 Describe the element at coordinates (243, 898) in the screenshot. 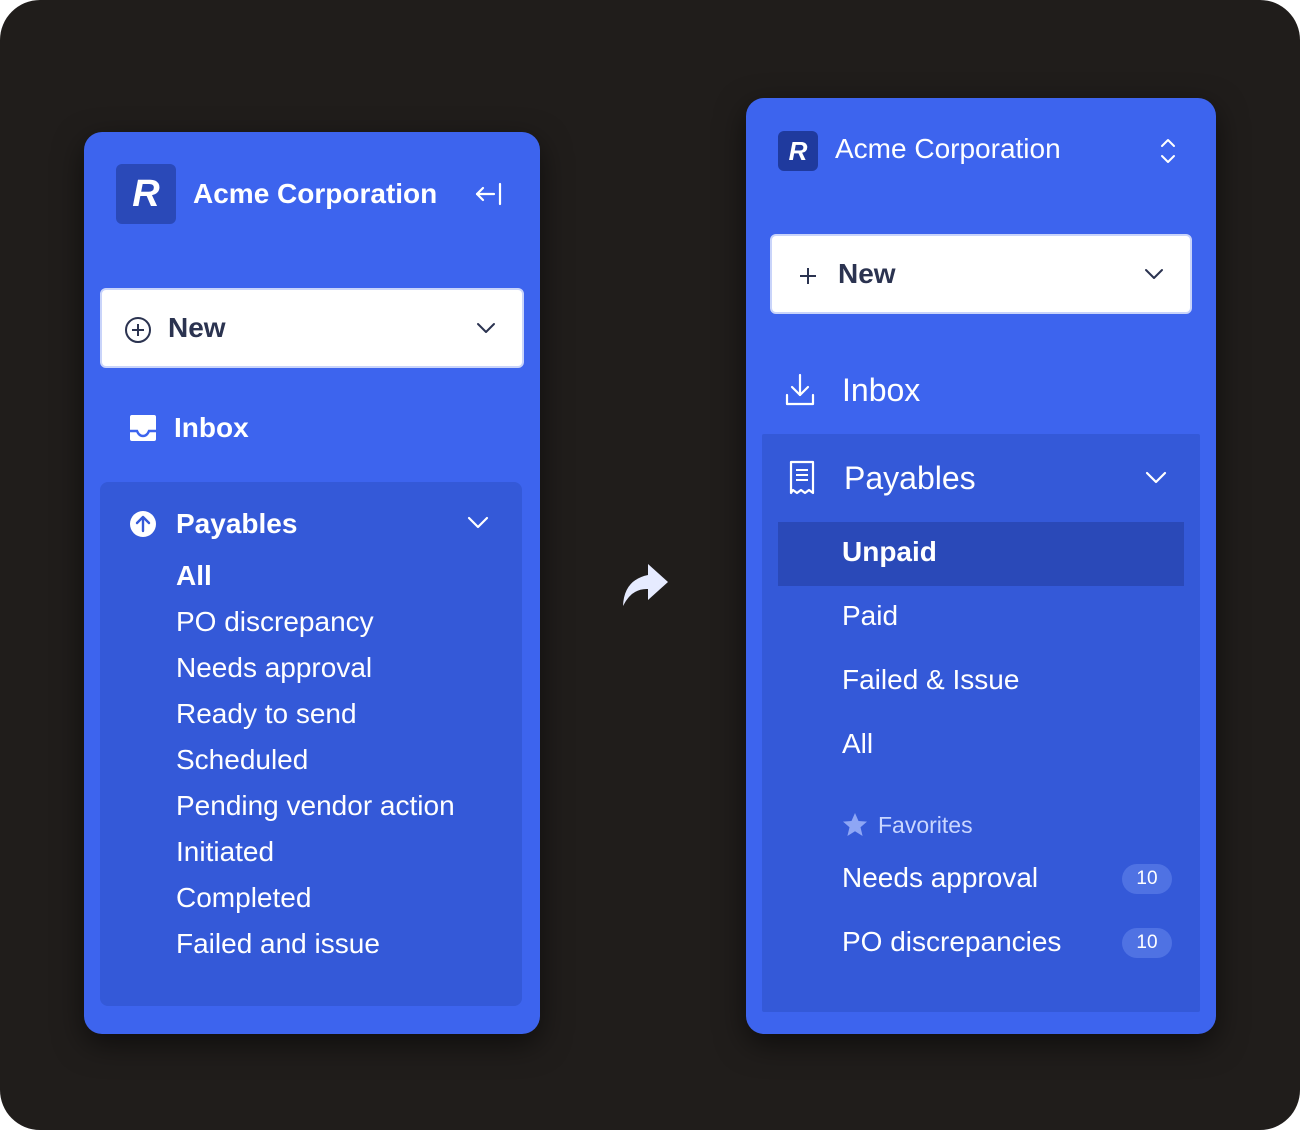

I see `payables-item: Completed` at that location.